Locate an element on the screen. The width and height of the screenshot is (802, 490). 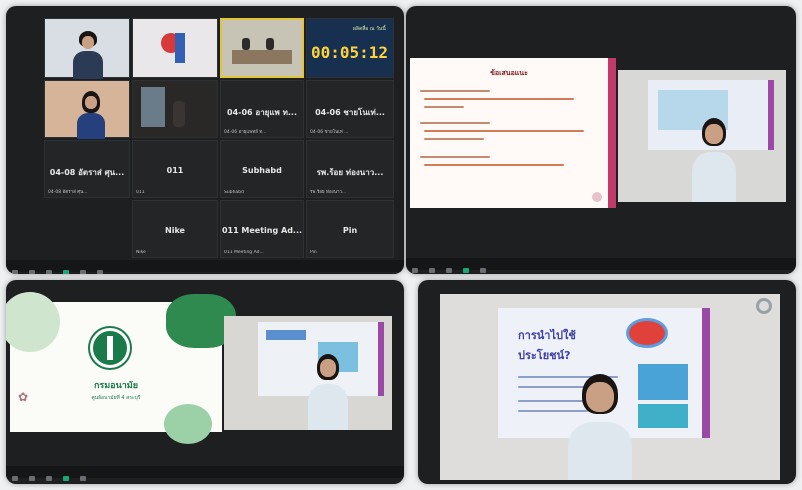
logo-slide: กรมอนามัย ศูนย์อนามัยที่ 4 สระบุรี ✿ is located at coordinates (121, 368).